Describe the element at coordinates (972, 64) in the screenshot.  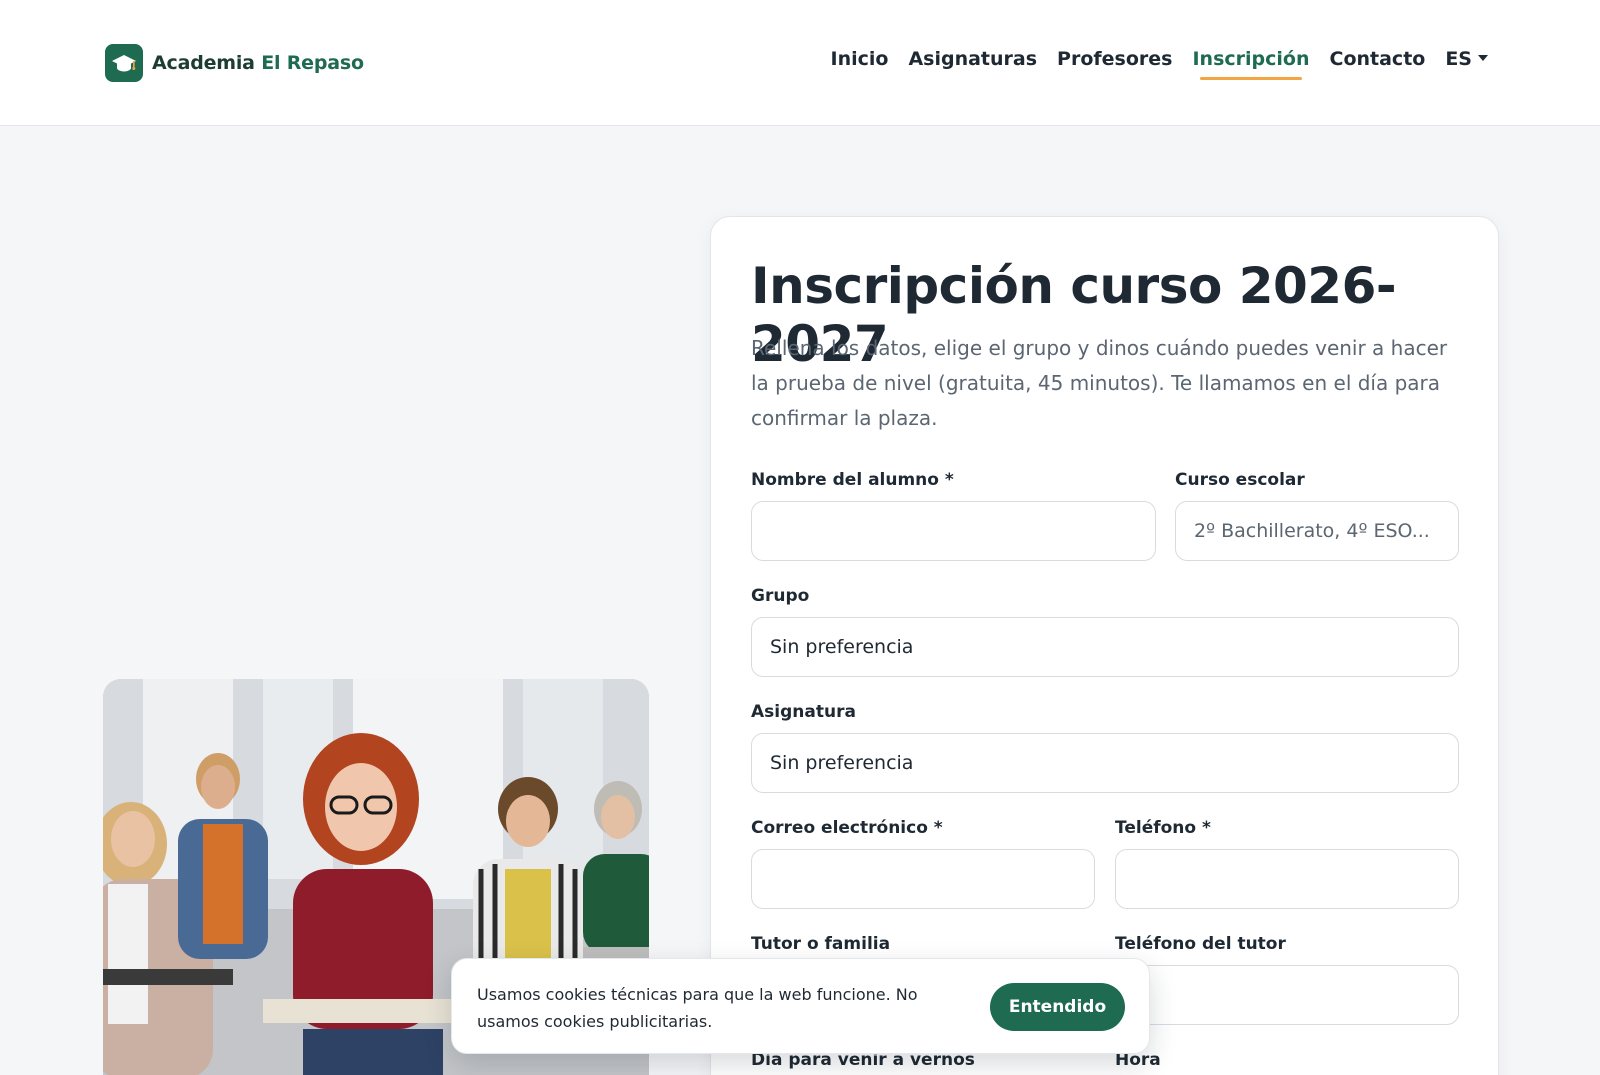
I see `nav-item-asignaturas: Asignaturas` at that location.